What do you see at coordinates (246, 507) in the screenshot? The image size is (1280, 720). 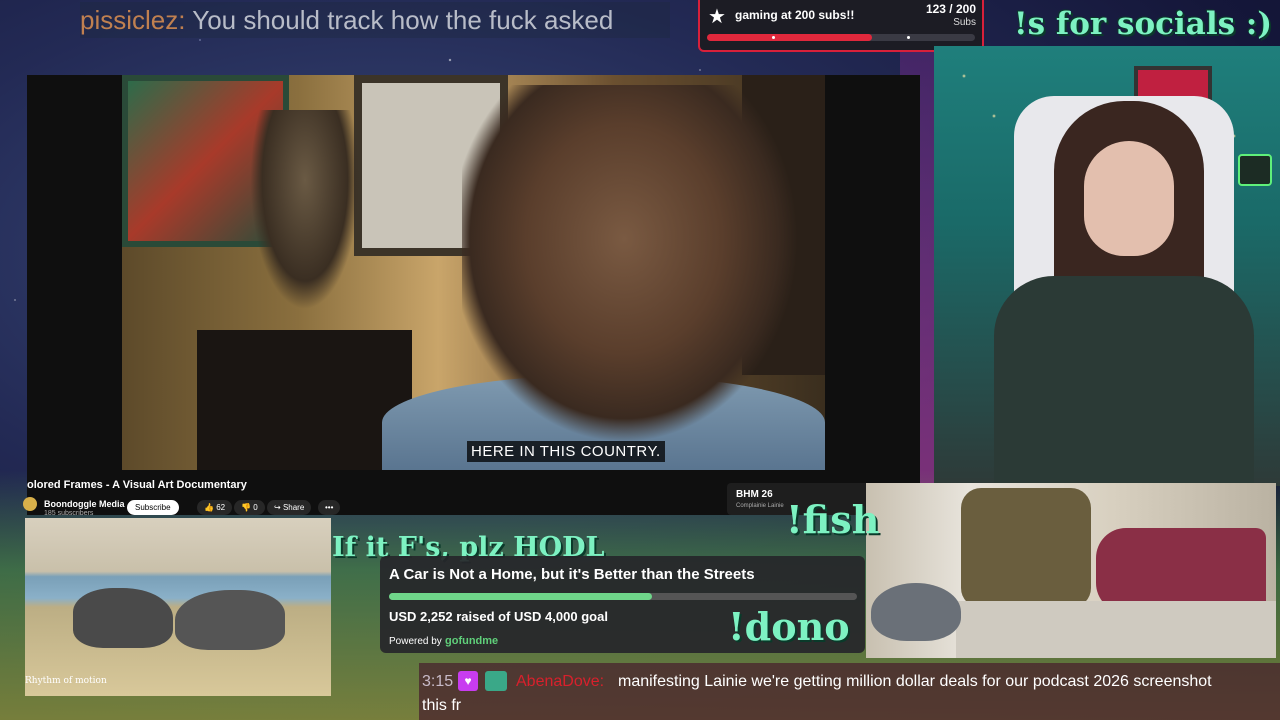 I see `thumbs-down-icon: 👎` at bounding box center [246, 507].